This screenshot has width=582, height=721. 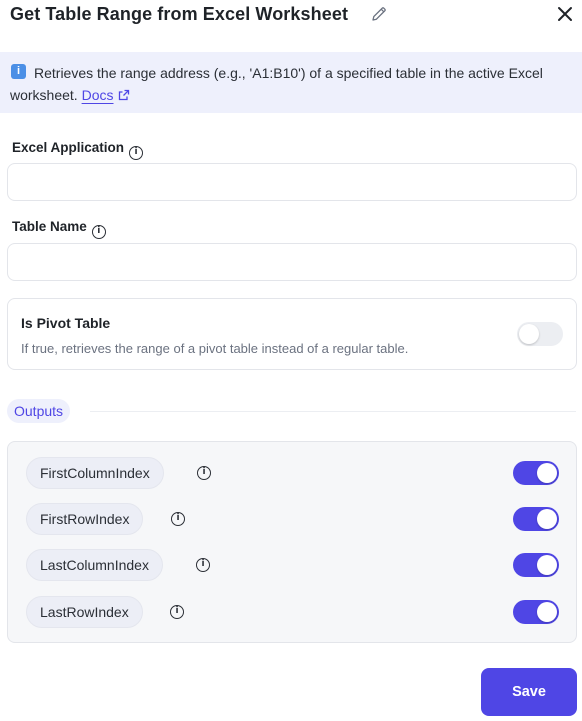 What do you see at coordinates (536, 519) in the screenshot?
I see `output-toggle-first-row-index` at bounding box center [536, 519].